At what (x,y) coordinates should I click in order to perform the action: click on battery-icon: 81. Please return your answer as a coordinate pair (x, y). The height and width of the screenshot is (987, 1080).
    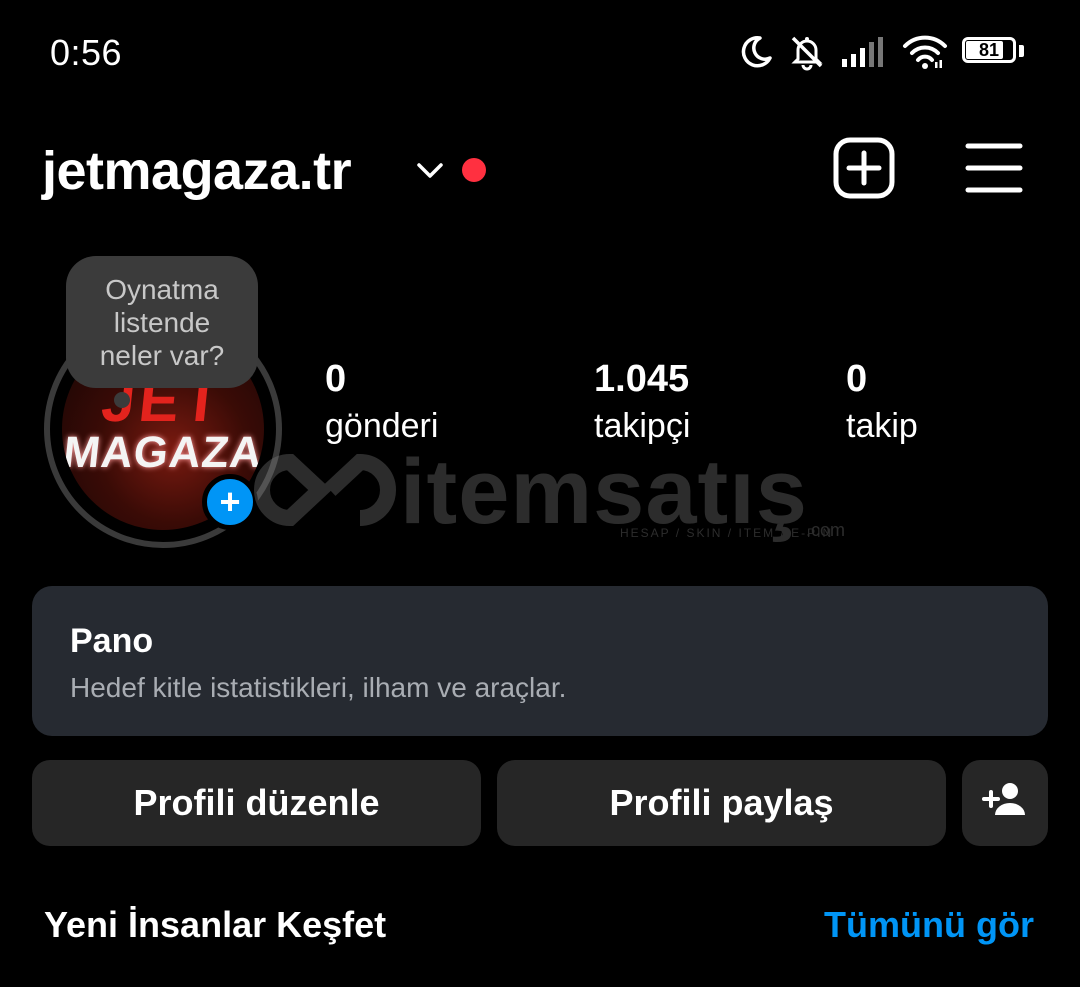
    Looking at the image, I should click on (993, 52).